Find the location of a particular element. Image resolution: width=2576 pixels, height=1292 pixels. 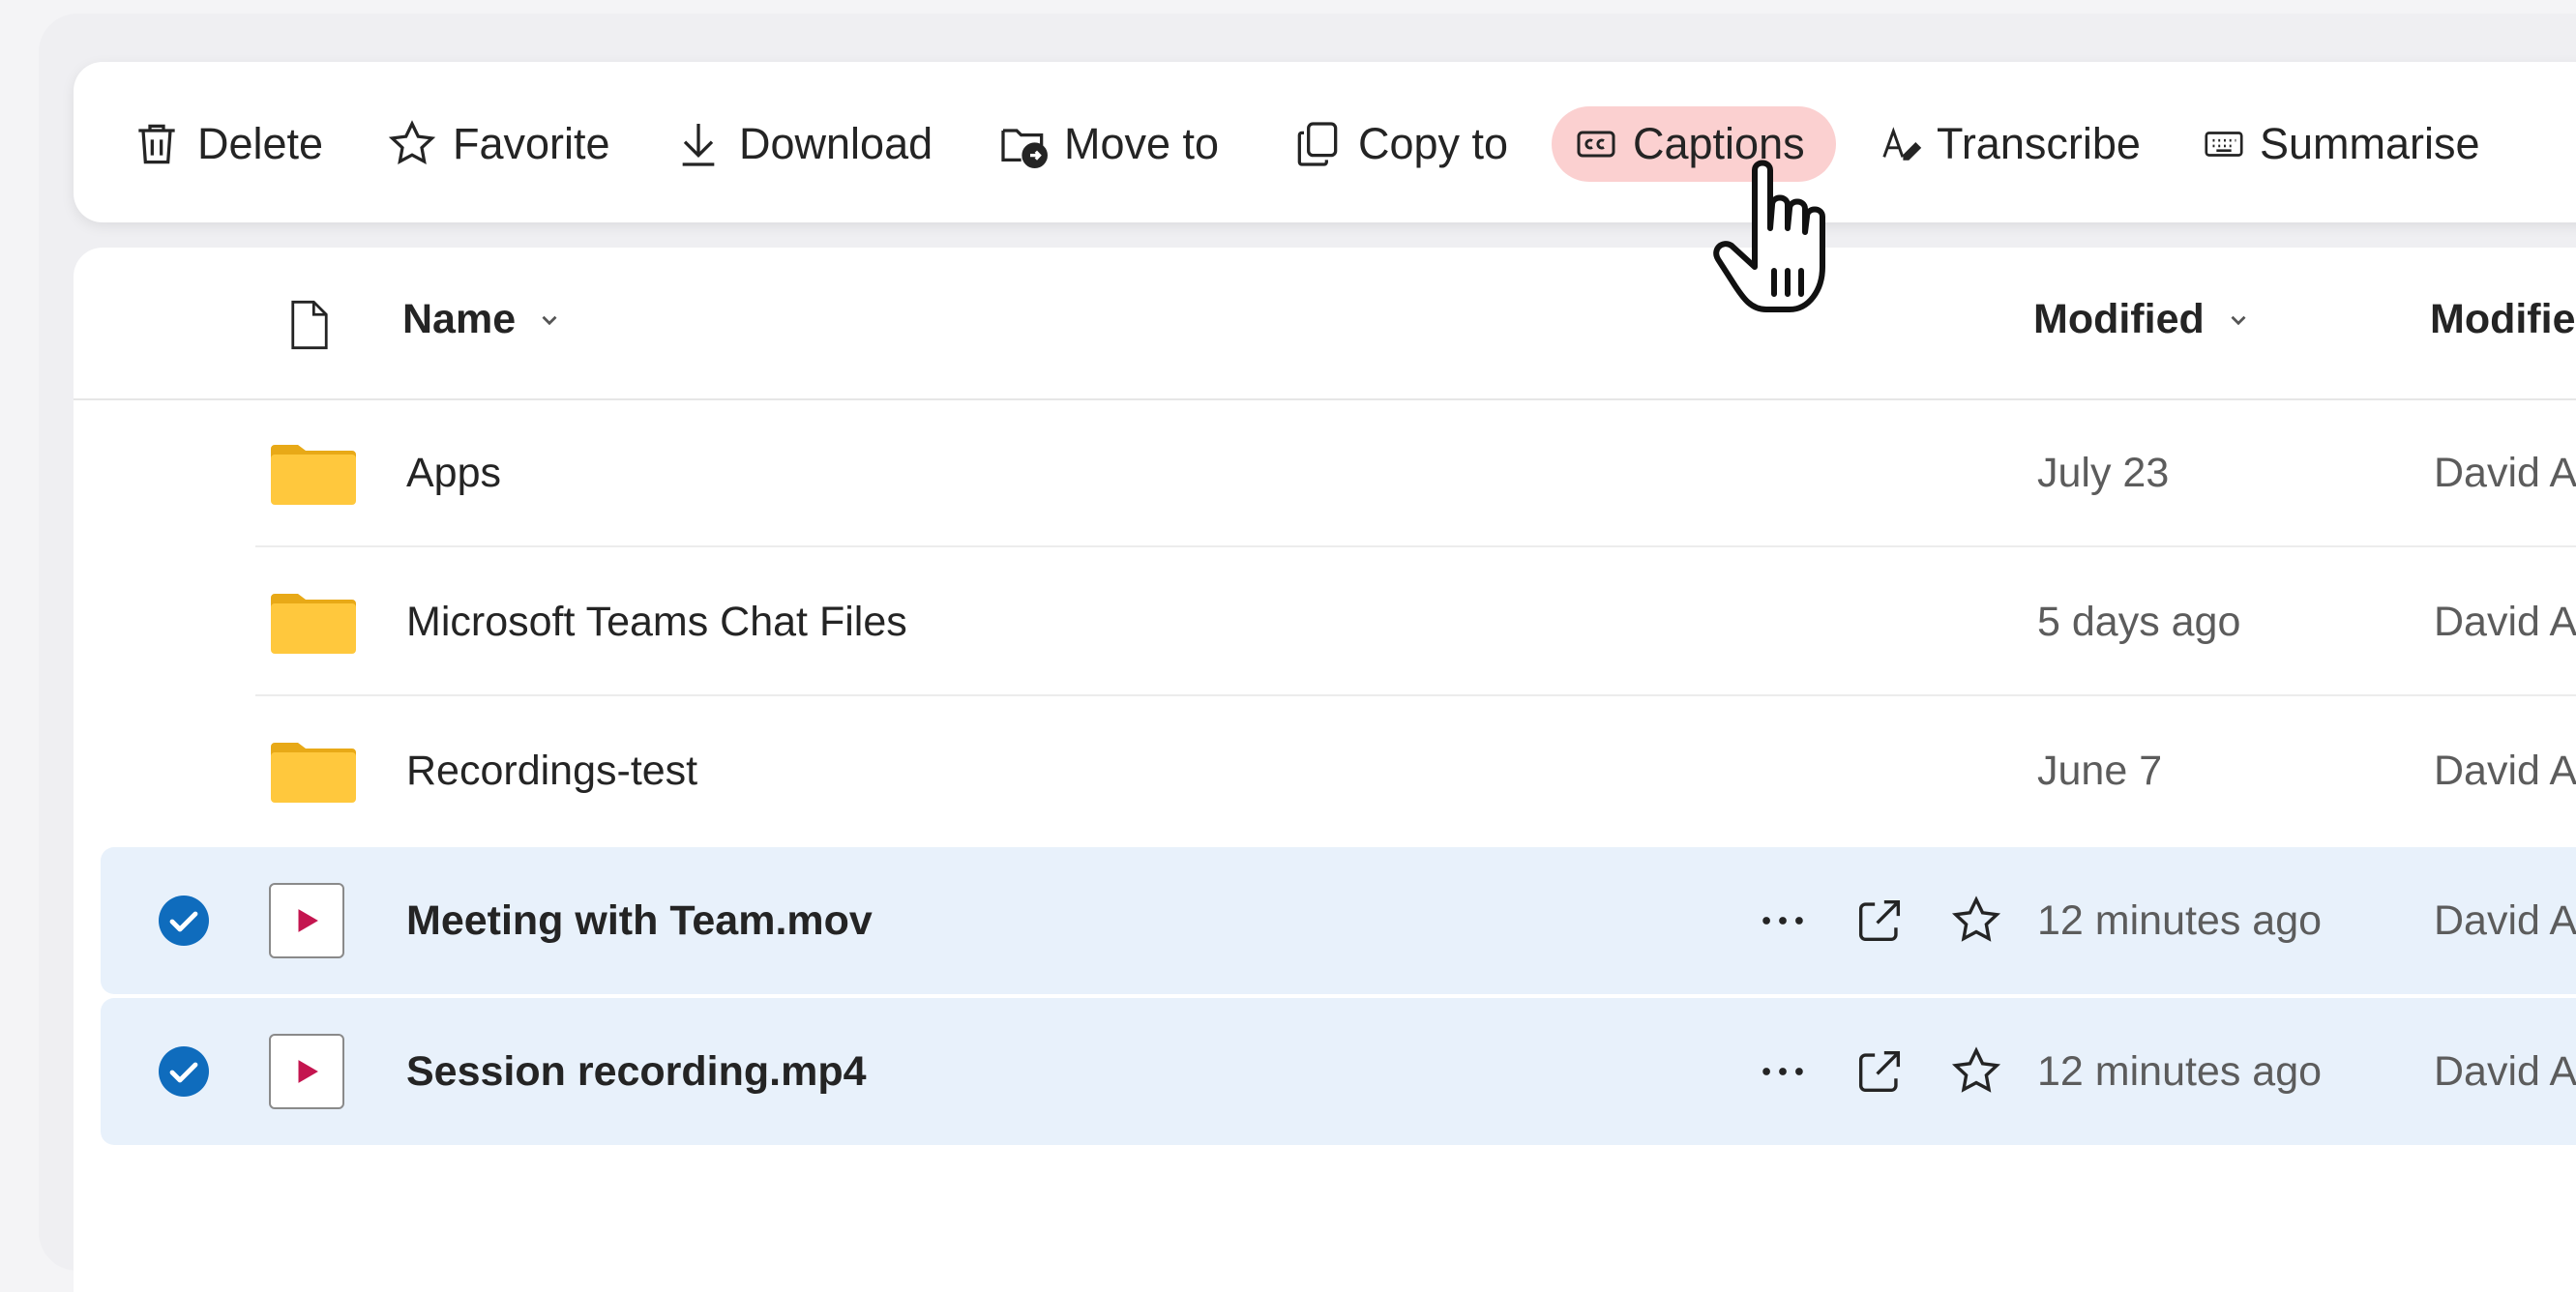

column-modified-by-label: Modifie is located at coordinates (2503, 319).